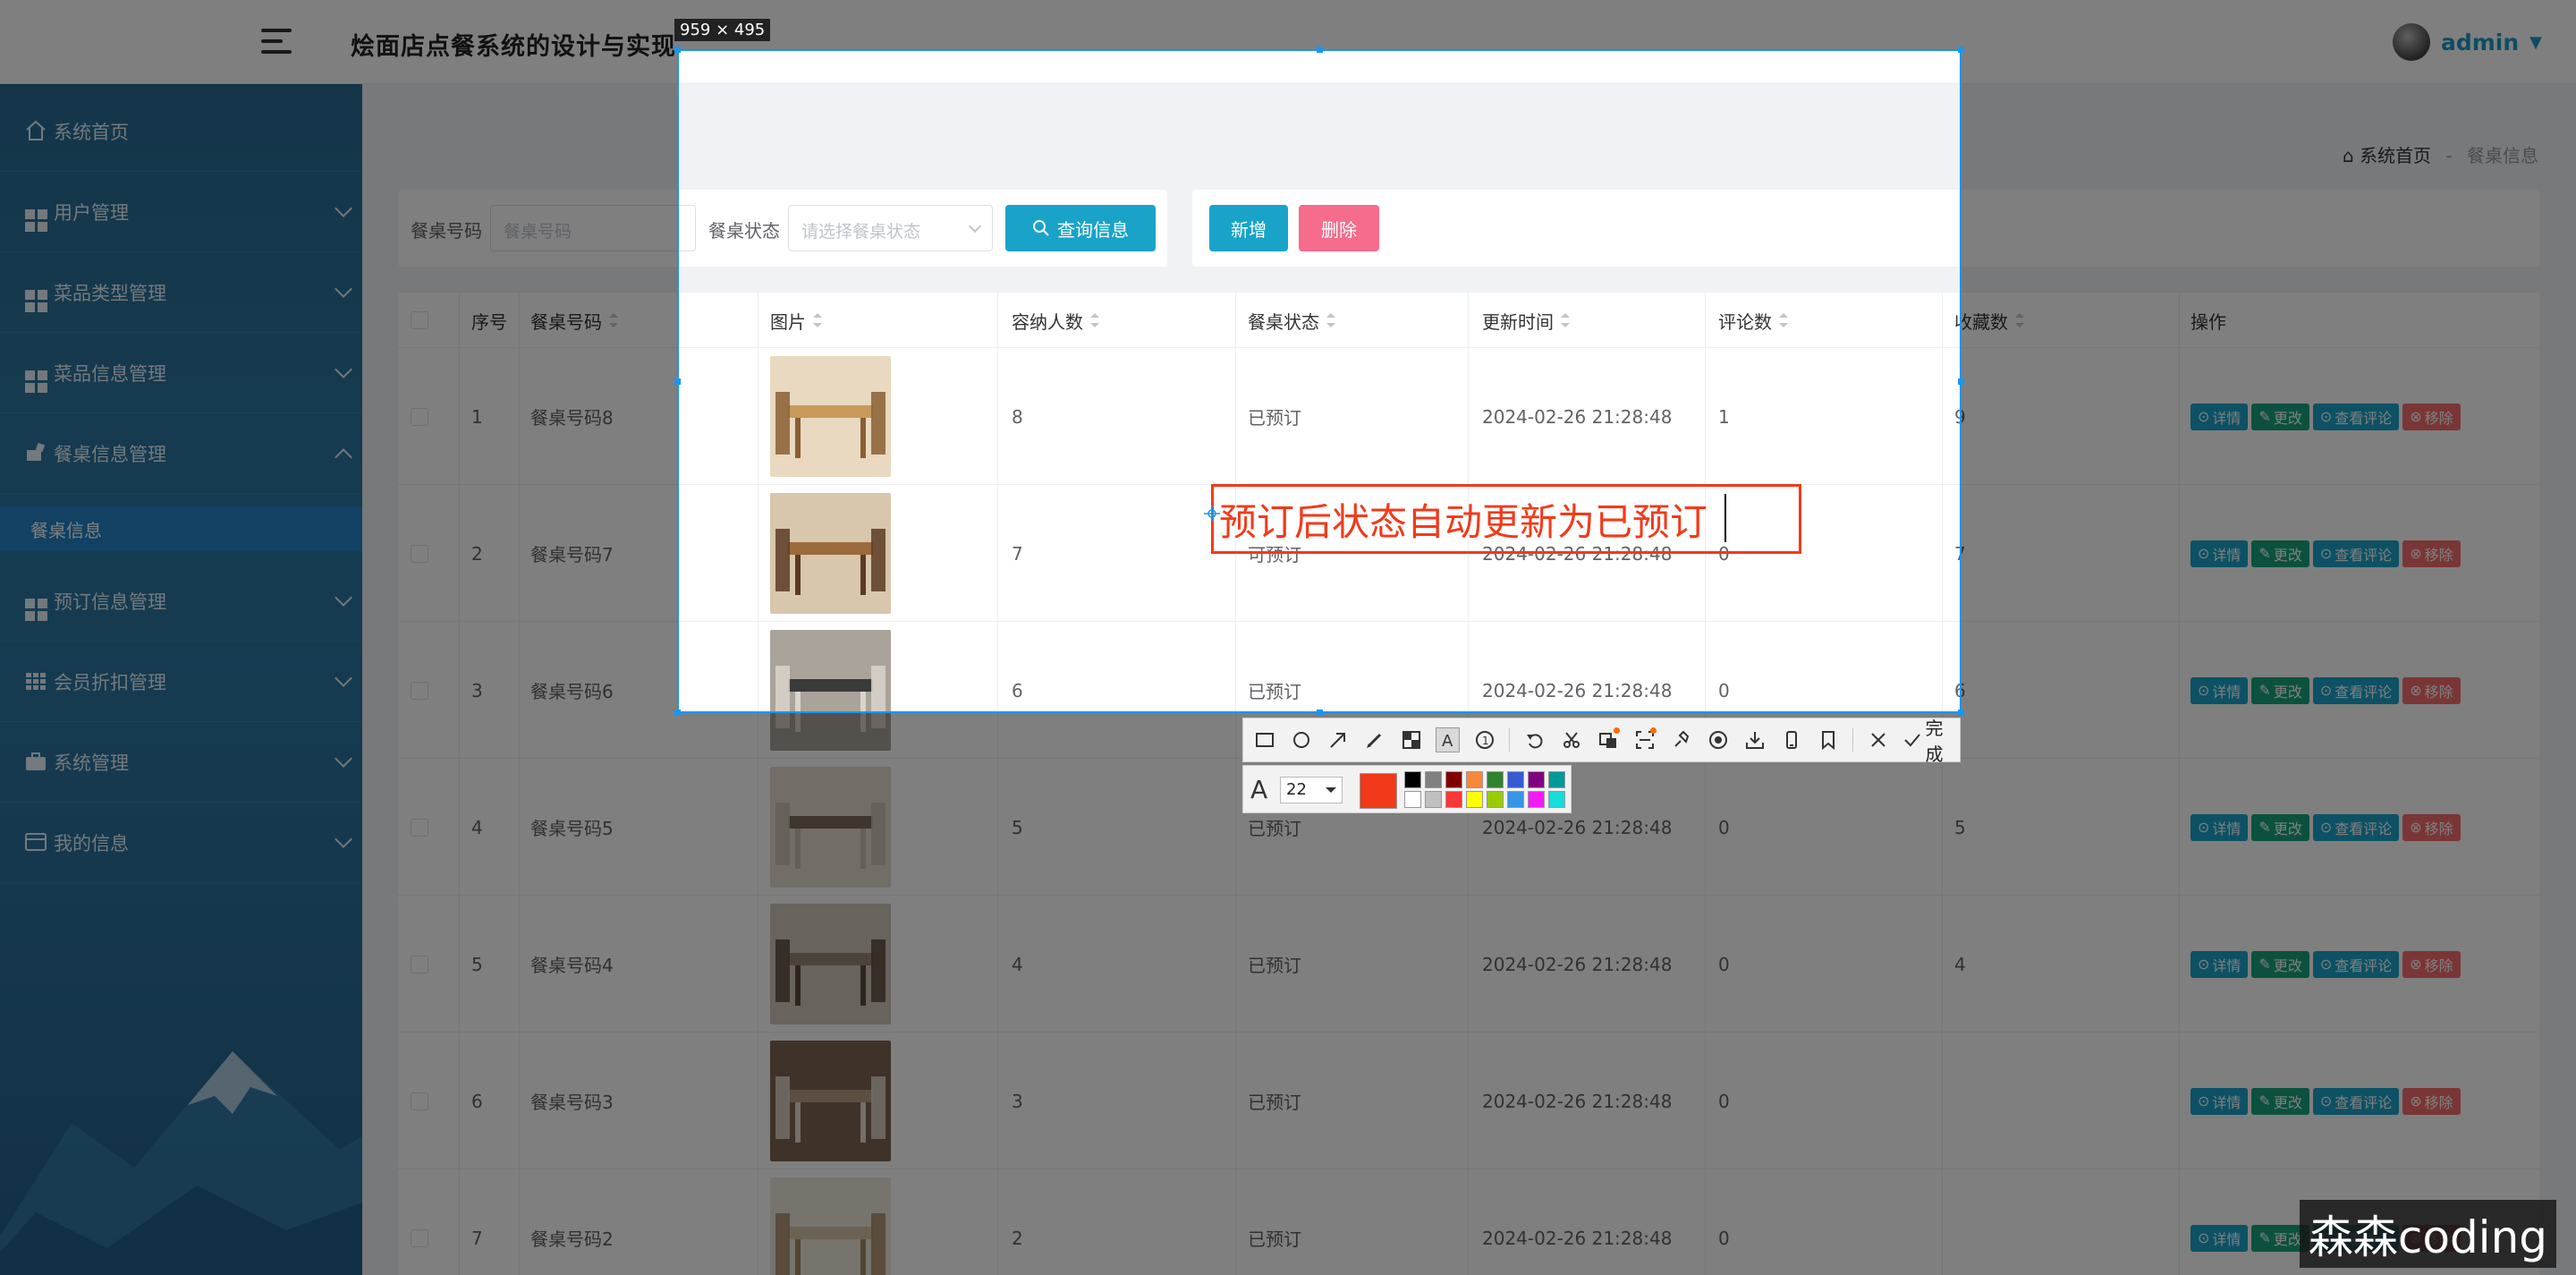 The height and width of the screenshot is (1275, 2576). Describe the element at coordinates (1264, 739) in the screenshot. I see `rectangle-tool-icon` at that location.